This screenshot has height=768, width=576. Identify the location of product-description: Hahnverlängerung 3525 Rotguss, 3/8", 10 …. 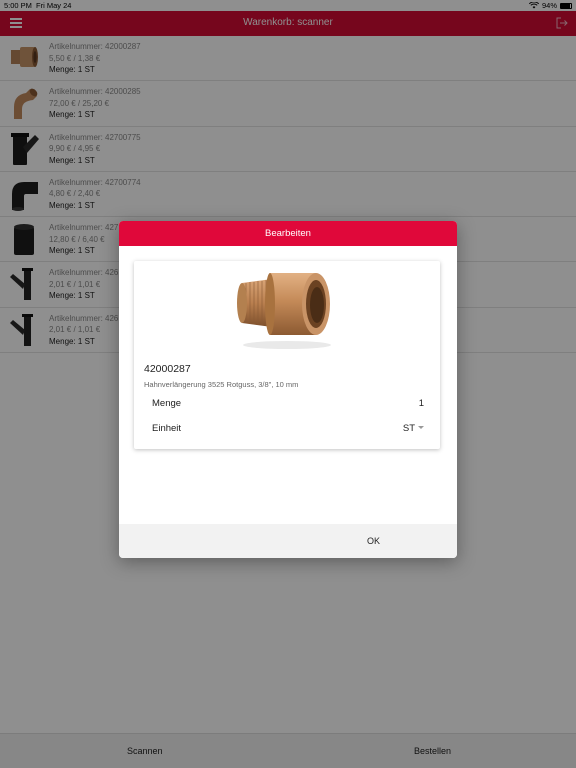
(221, 384).